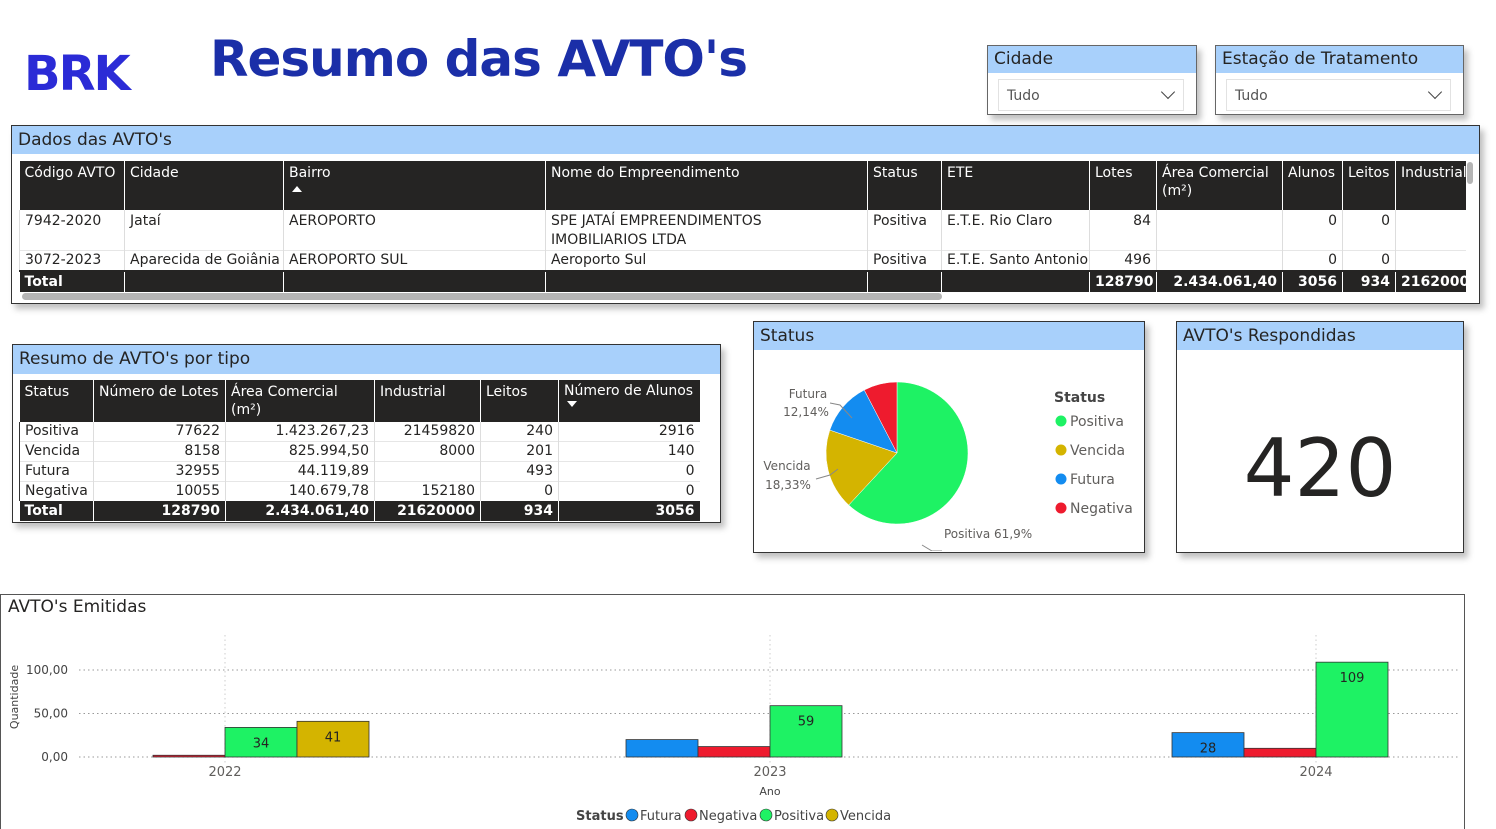  What do you see at coordinates (47, 670) in the screenshot?
I see `y-tick-label: 100,00` at bounding box center [47, 670].